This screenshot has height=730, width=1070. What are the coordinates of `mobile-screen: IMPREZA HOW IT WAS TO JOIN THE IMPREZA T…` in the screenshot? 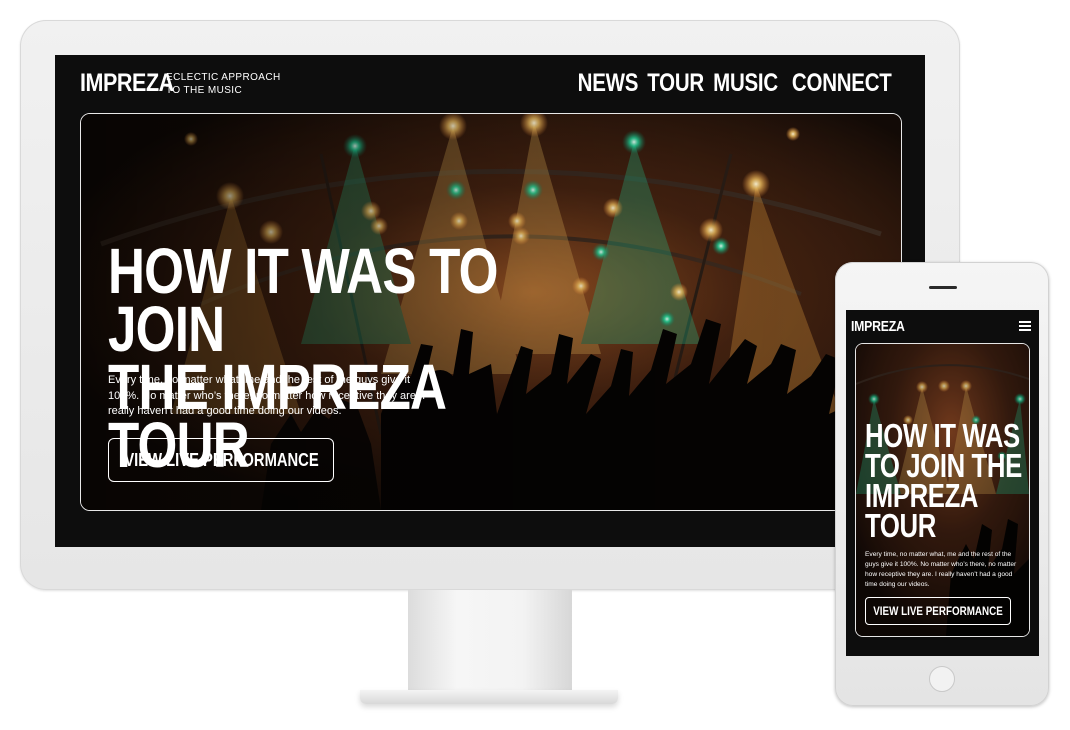 It's located at (942, 483).